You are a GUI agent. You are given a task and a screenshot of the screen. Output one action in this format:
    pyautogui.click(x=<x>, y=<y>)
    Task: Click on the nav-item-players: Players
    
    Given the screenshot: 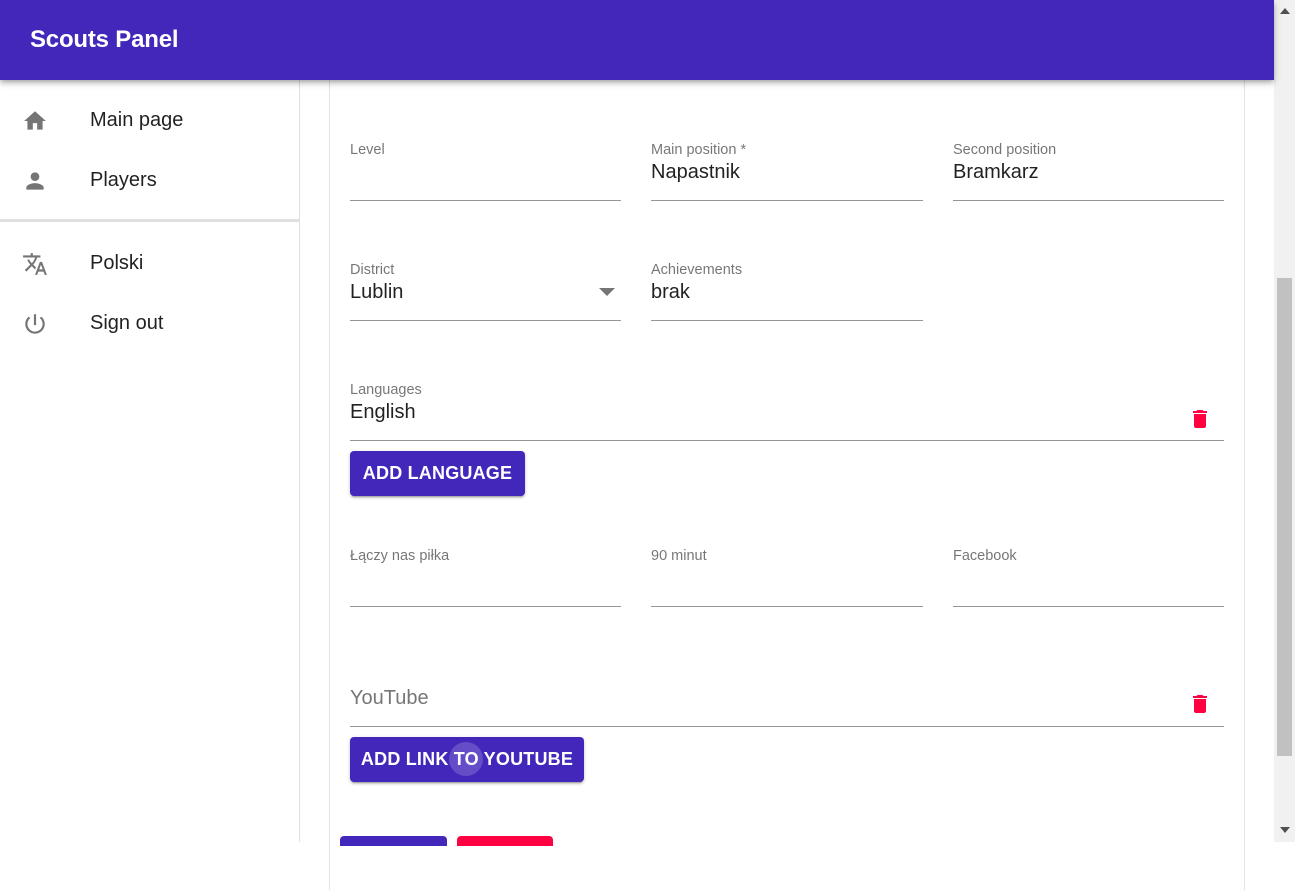 What is the action you would take?
    pyautogui.click(x=149, y=180)
    